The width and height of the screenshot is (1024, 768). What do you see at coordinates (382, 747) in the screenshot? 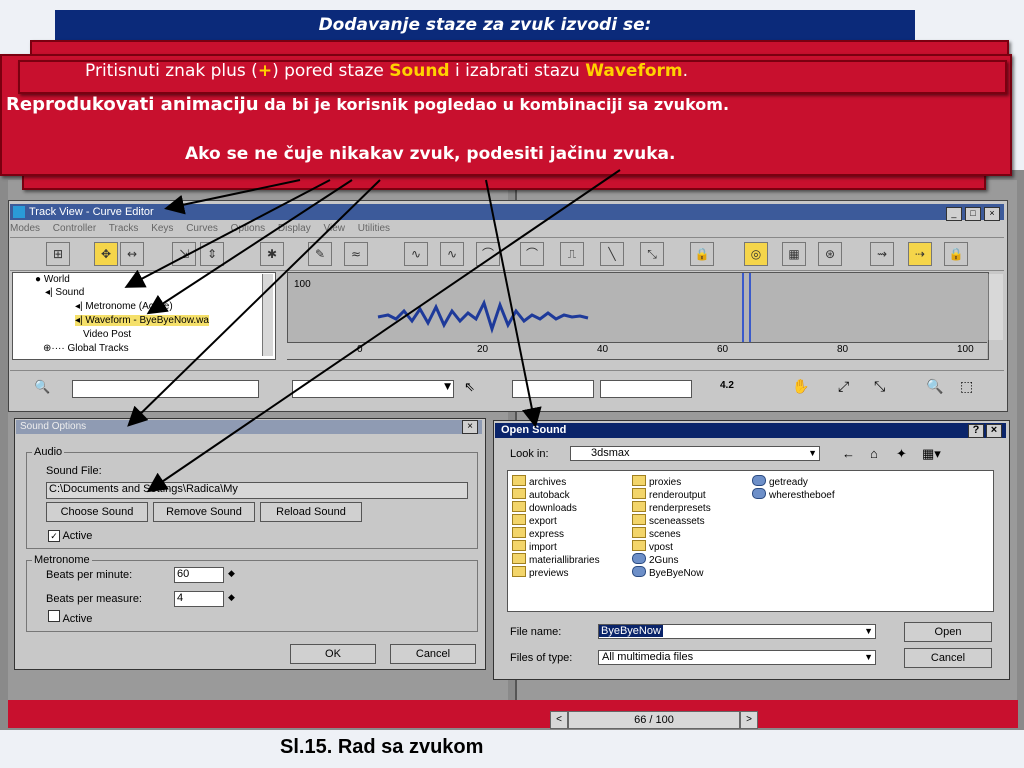
I see `figure-caption: Sl.15. Rad sa zvukom` at bounding box center [382, 747].